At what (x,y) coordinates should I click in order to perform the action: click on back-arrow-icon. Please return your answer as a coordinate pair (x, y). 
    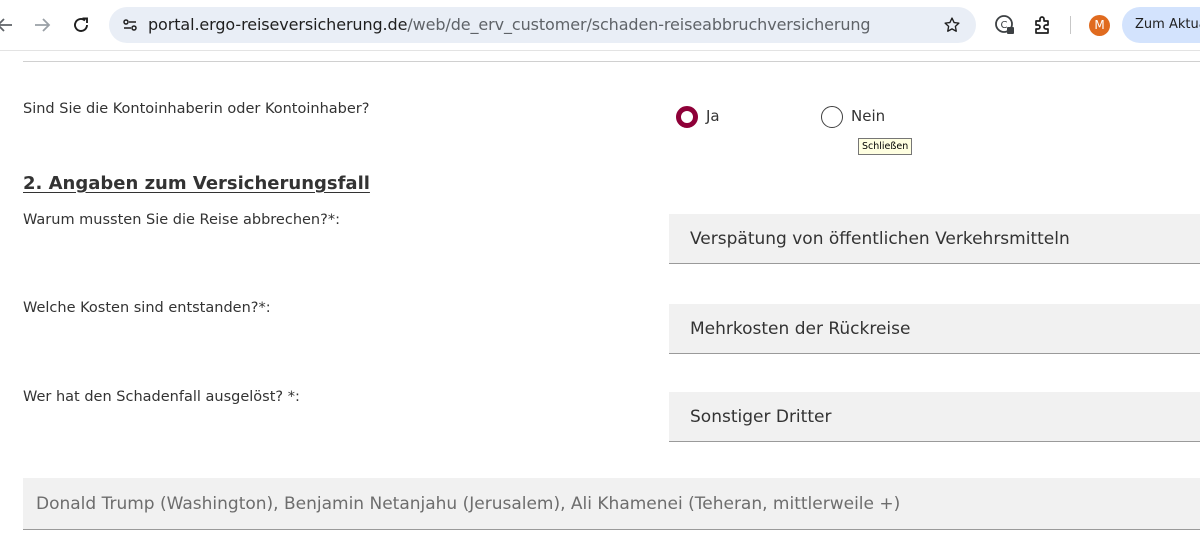
    Looking at the image, I should click on (10, 25).